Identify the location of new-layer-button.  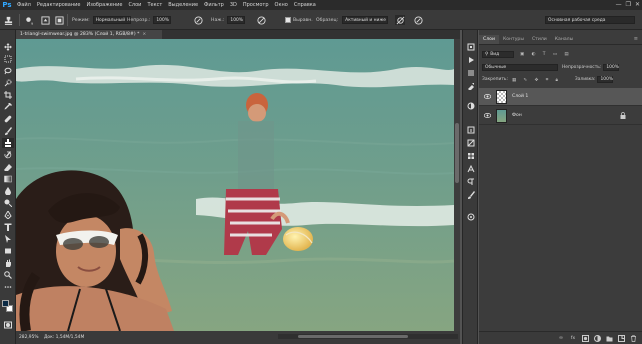
(621, 338).